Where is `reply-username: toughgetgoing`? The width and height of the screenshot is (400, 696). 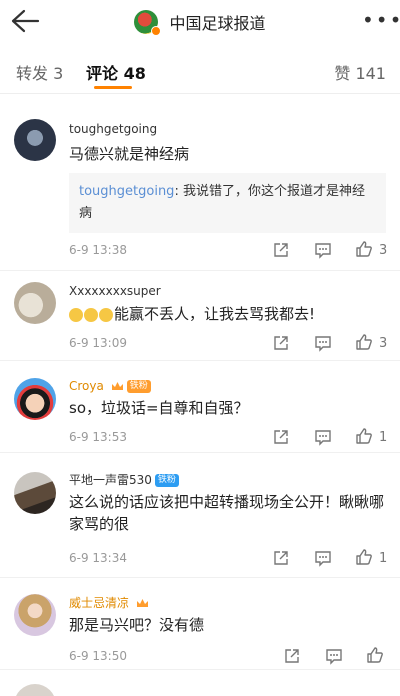 reply-username: toughgetgoing is located at coordinates (126, 191).